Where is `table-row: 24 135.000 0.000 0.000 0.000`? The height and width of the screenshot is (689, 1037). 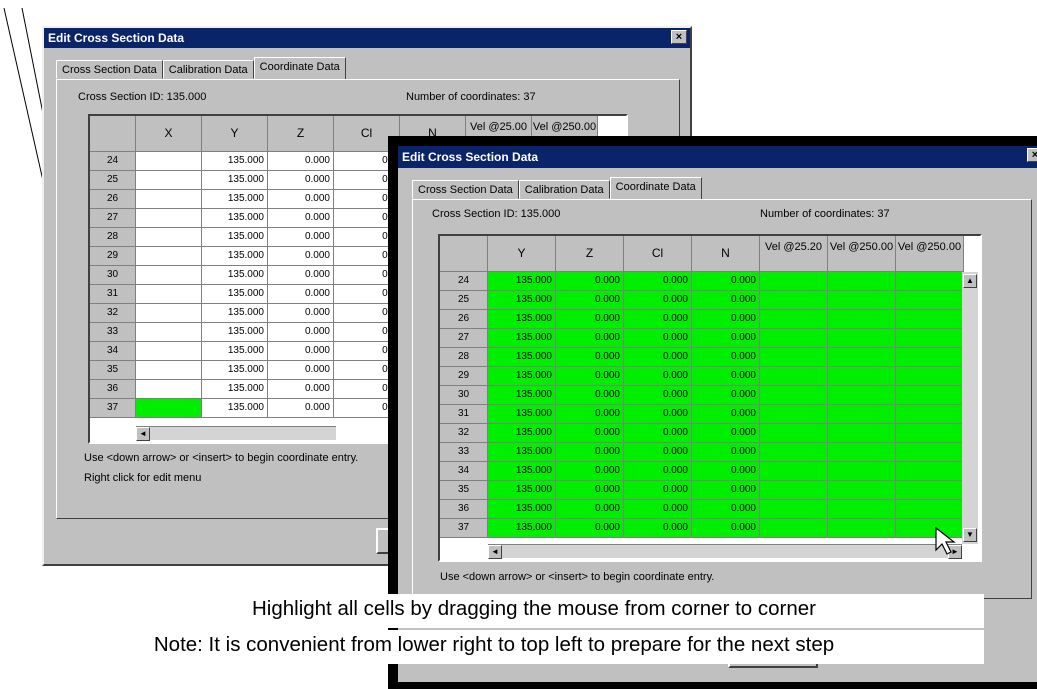
table-row: 24 135.000 0.000 0.000 0.000 is located at coordinates (710, 281).